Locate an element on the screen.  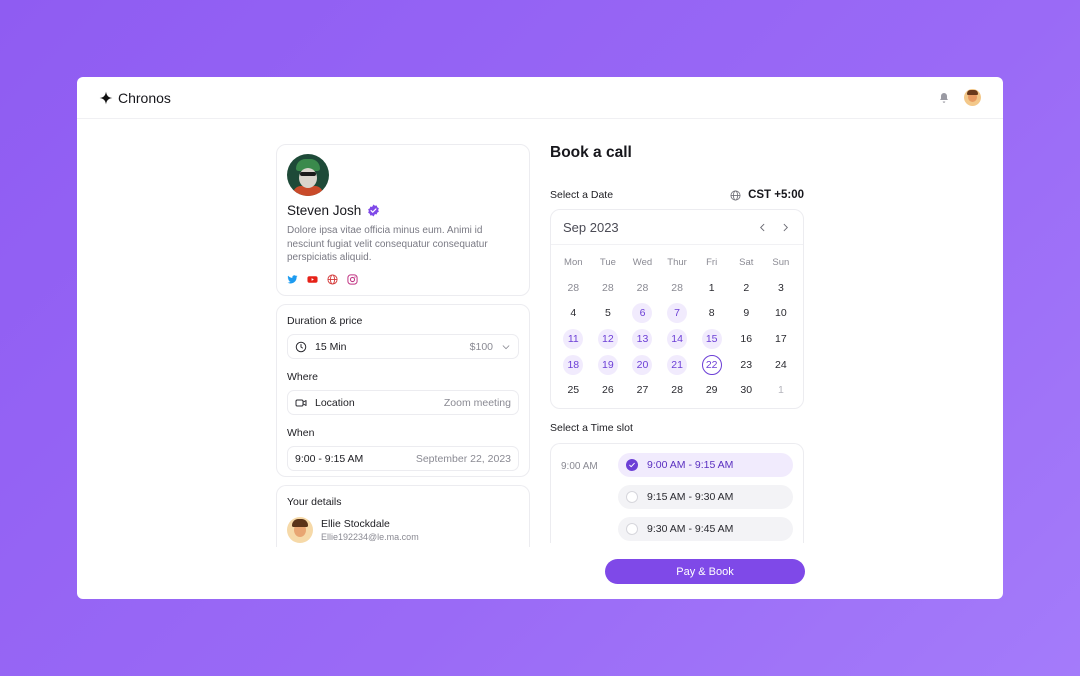
calendar-day-number: 21 is located at coordinates (677, 364).